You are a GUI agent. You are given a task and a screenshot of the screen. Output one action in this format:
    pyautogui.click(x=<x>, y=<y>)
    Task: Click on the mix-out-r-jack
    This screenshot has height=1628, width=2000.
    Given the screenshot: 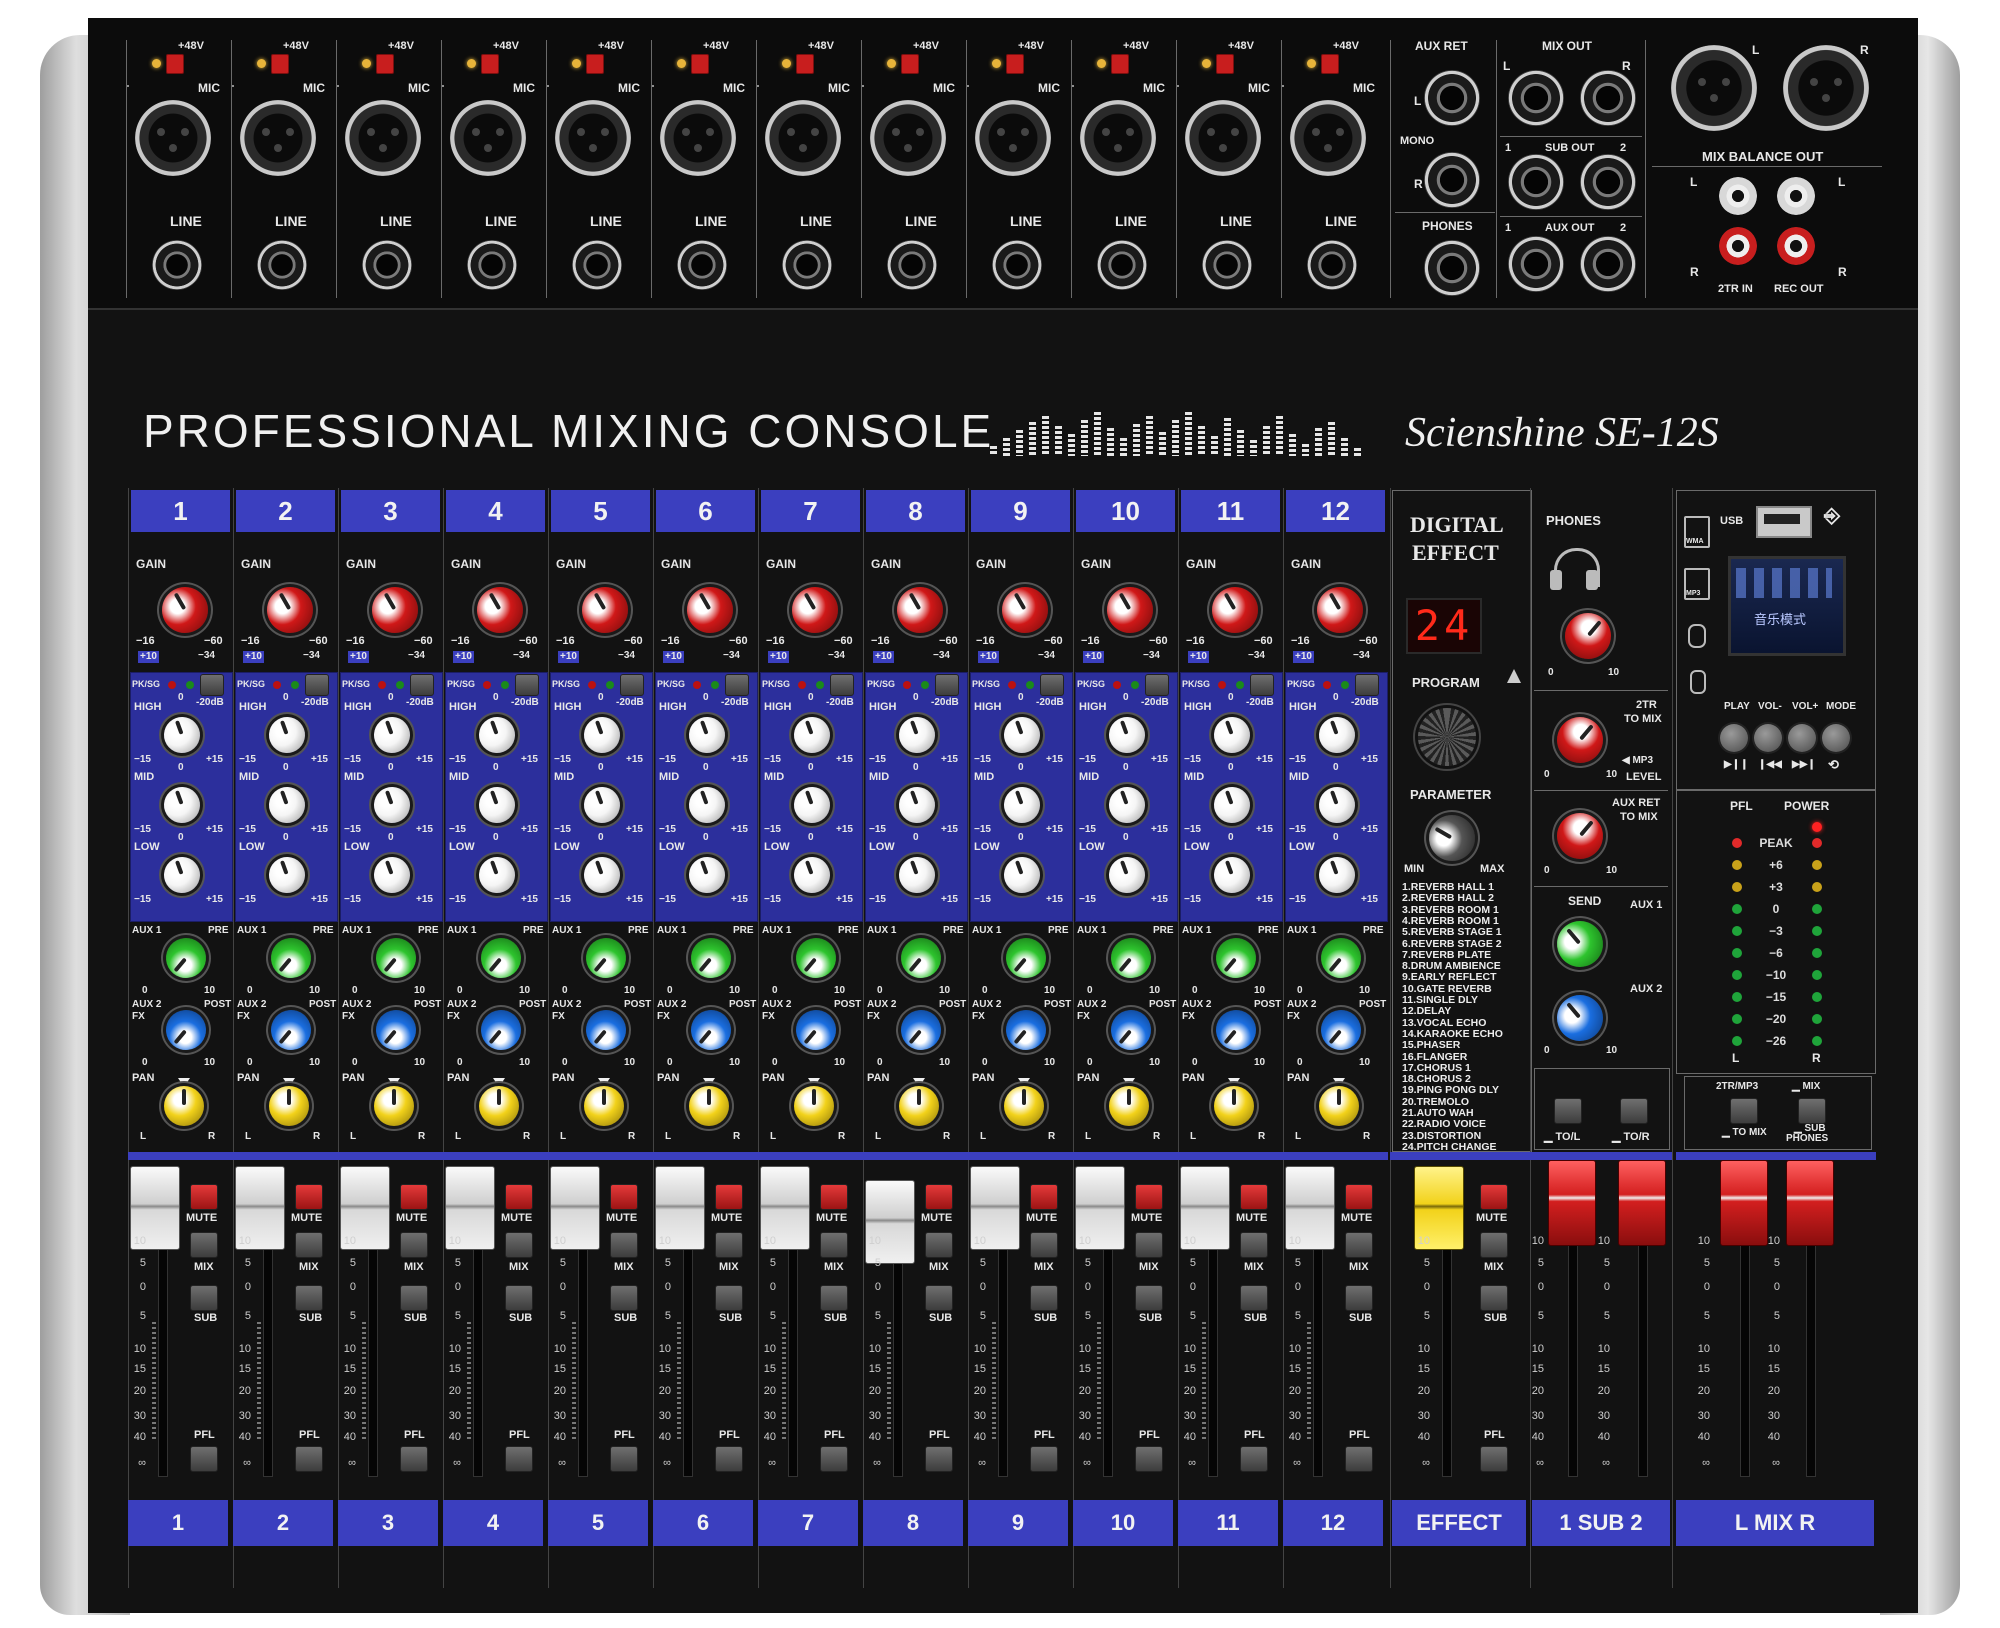 What is the action you would take?
    pyautogui.click(x=1608, y=98)
    